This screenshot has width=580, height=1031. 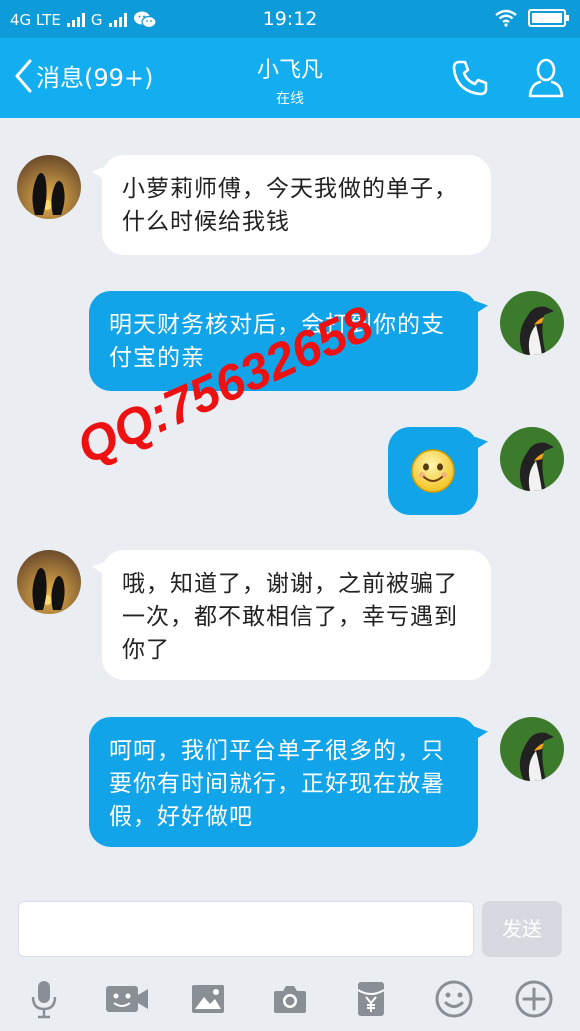 I want to click on send-button: 发送, so click(x=522, y=929).